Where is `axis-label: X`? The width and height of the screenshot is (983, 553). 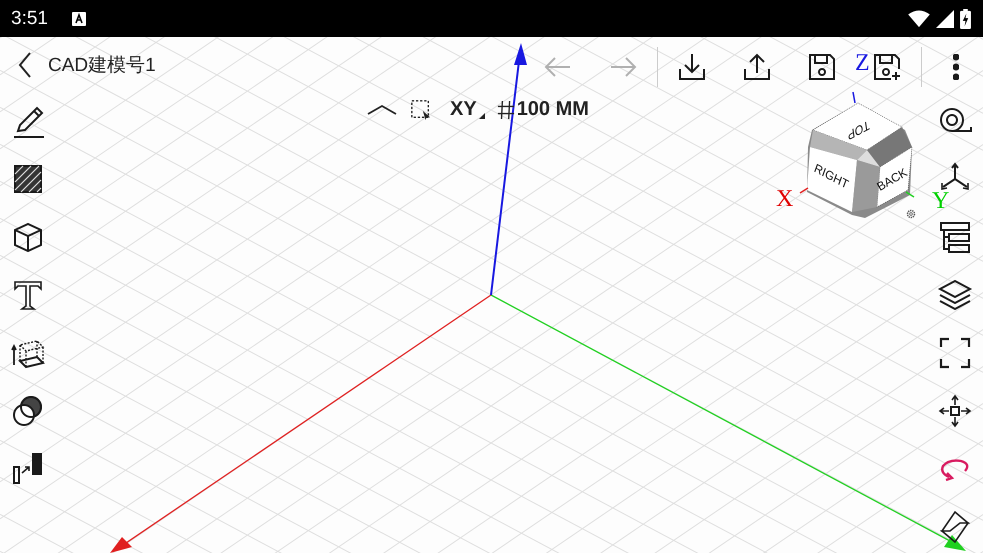 axis-label: X is located at coordinates (785, 199).